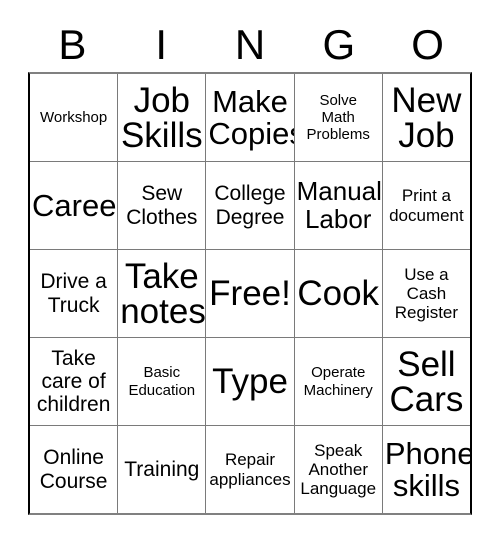 The width and height of the screenshot is (500, 544). I want to click on bingo-cell: Career, so click(74, 205).